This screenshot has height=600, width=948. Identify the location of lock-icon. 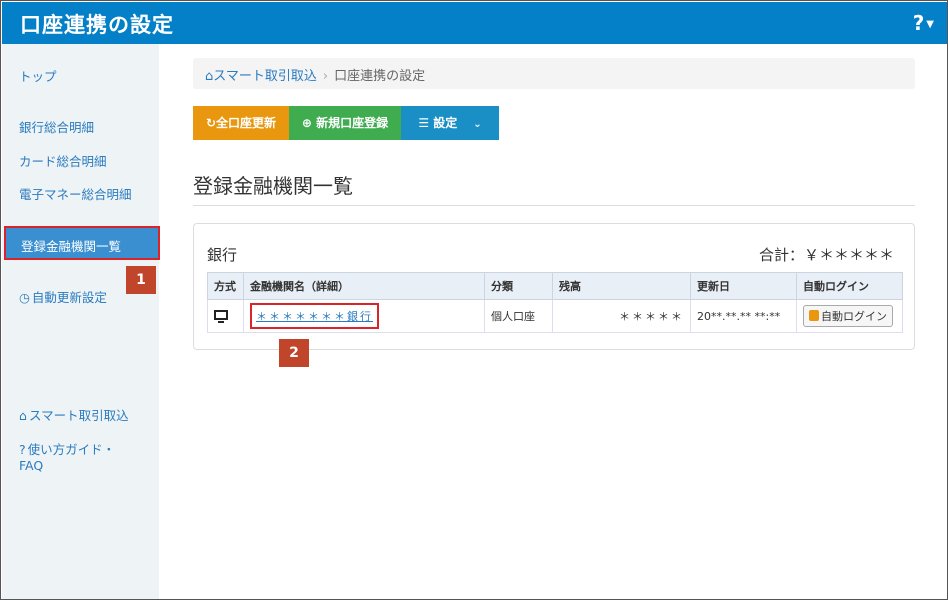
(814, 315).